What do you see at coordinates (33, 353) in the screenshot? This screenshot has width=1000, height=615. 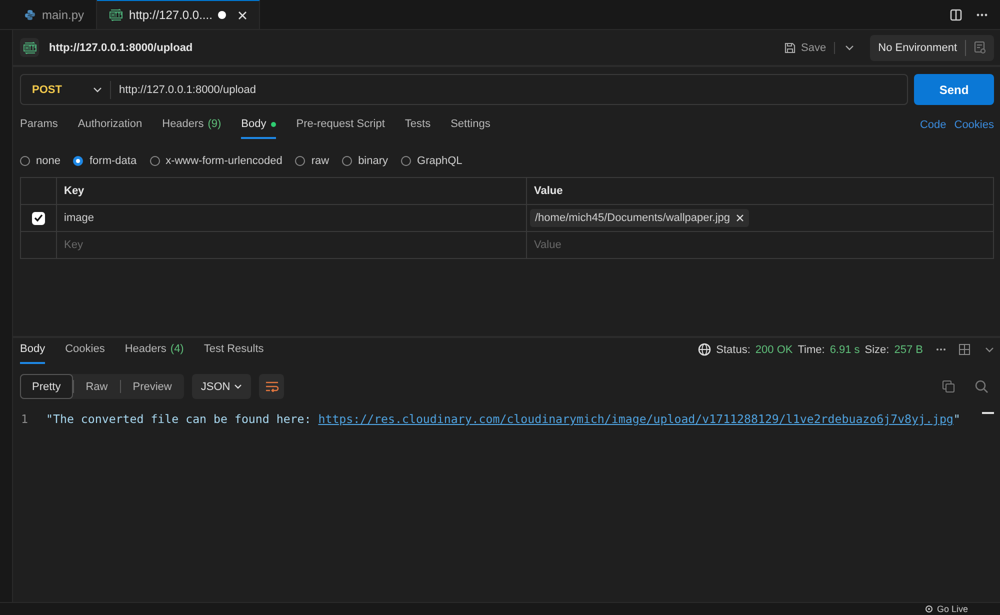 I see `response-tab: Body` at bounding box center [33, 353].